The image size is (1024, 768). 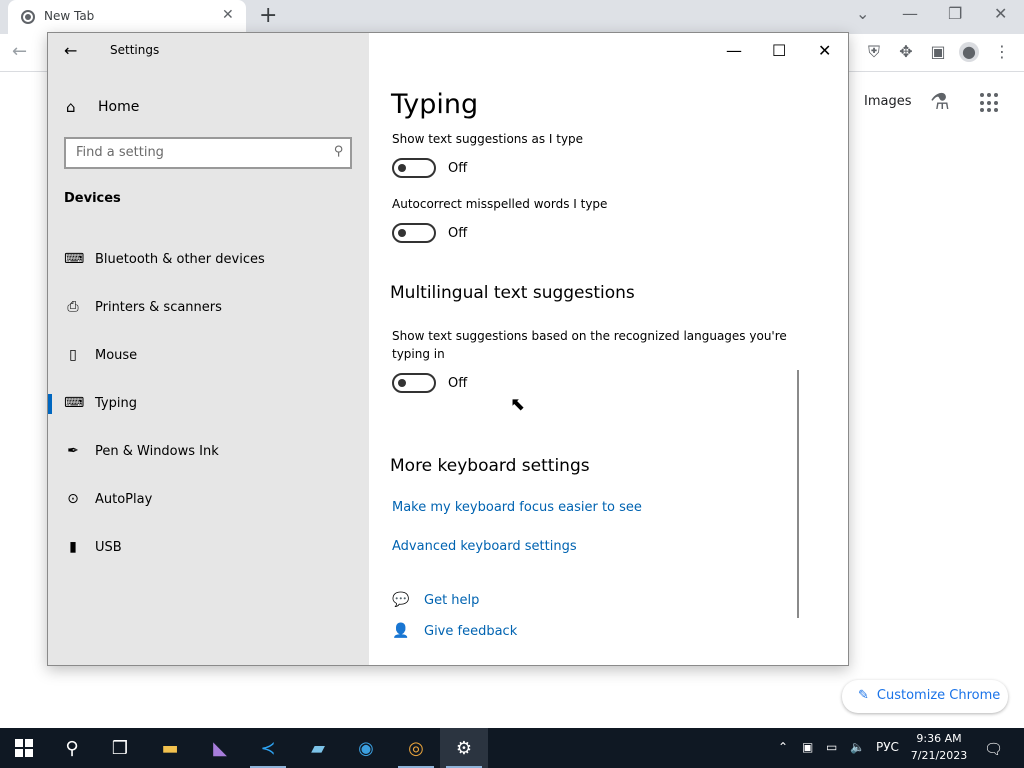 What do you see at coordinates (119, 107) in the screenshot?
I see `nav-home-label: Home` at bounding box center [119, 107].